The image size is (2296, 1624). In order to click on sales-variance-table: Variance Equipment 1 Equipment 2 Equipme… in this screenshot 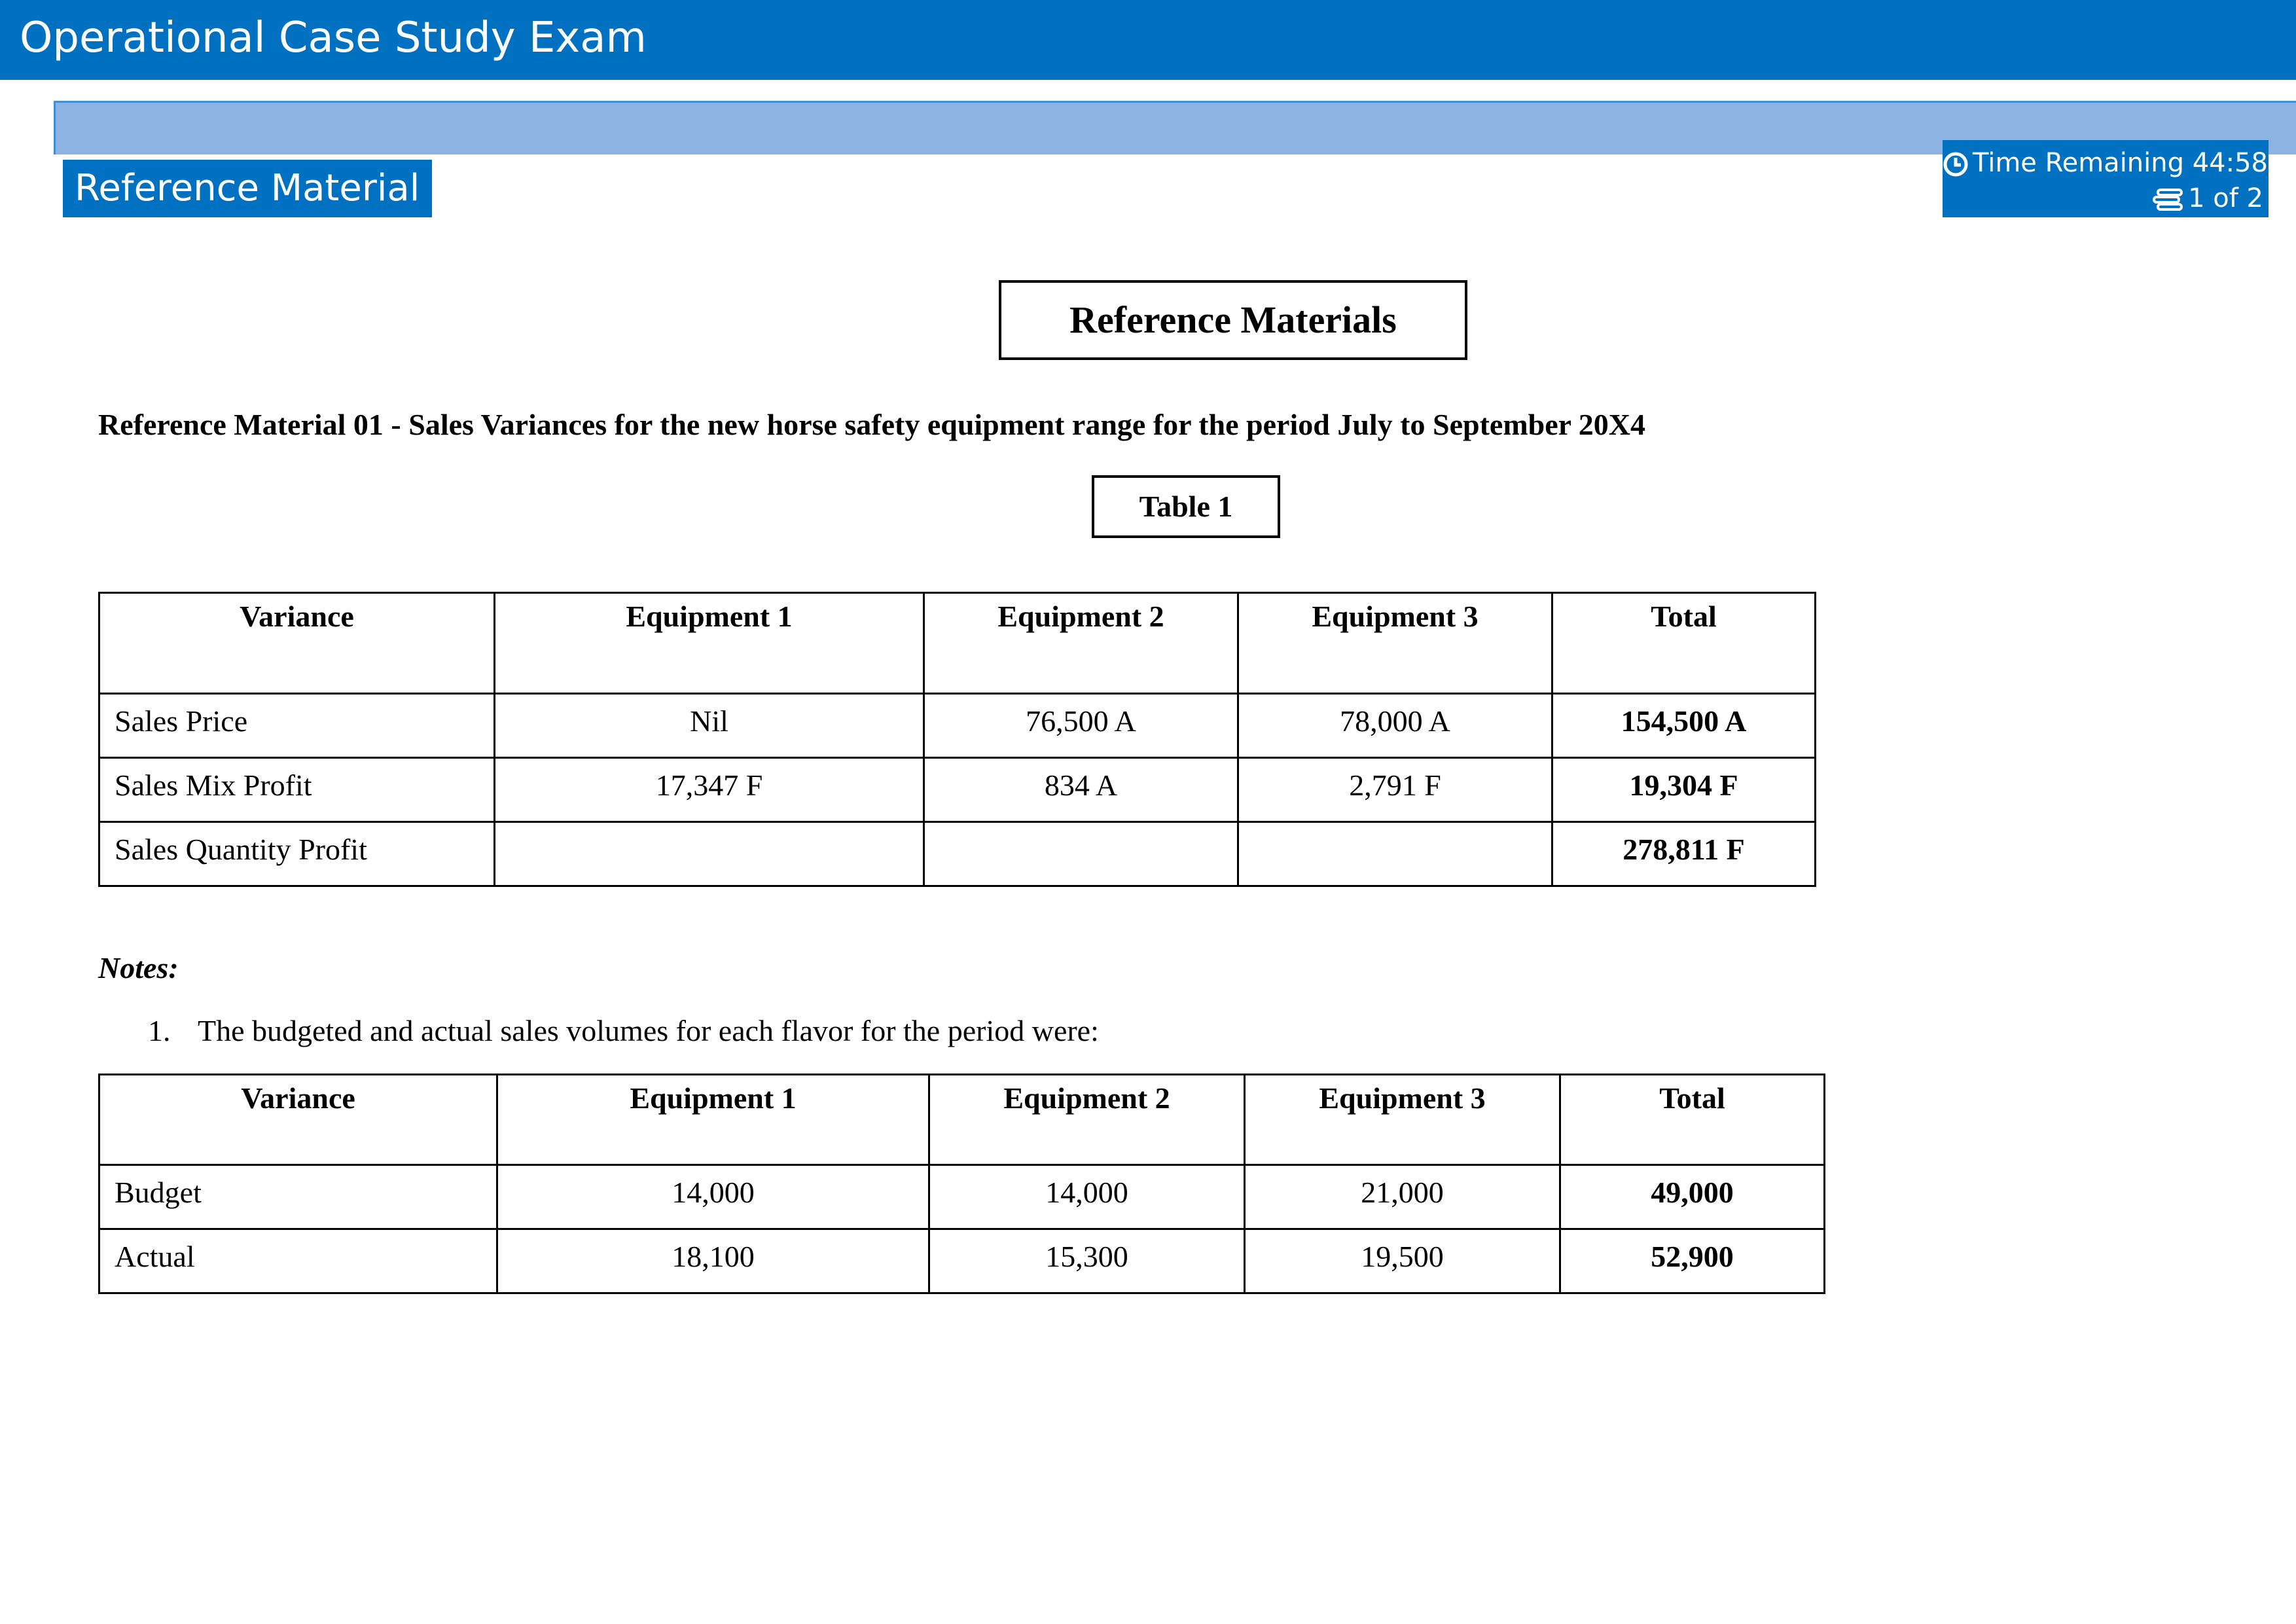, I will do `click(957, 739)`.